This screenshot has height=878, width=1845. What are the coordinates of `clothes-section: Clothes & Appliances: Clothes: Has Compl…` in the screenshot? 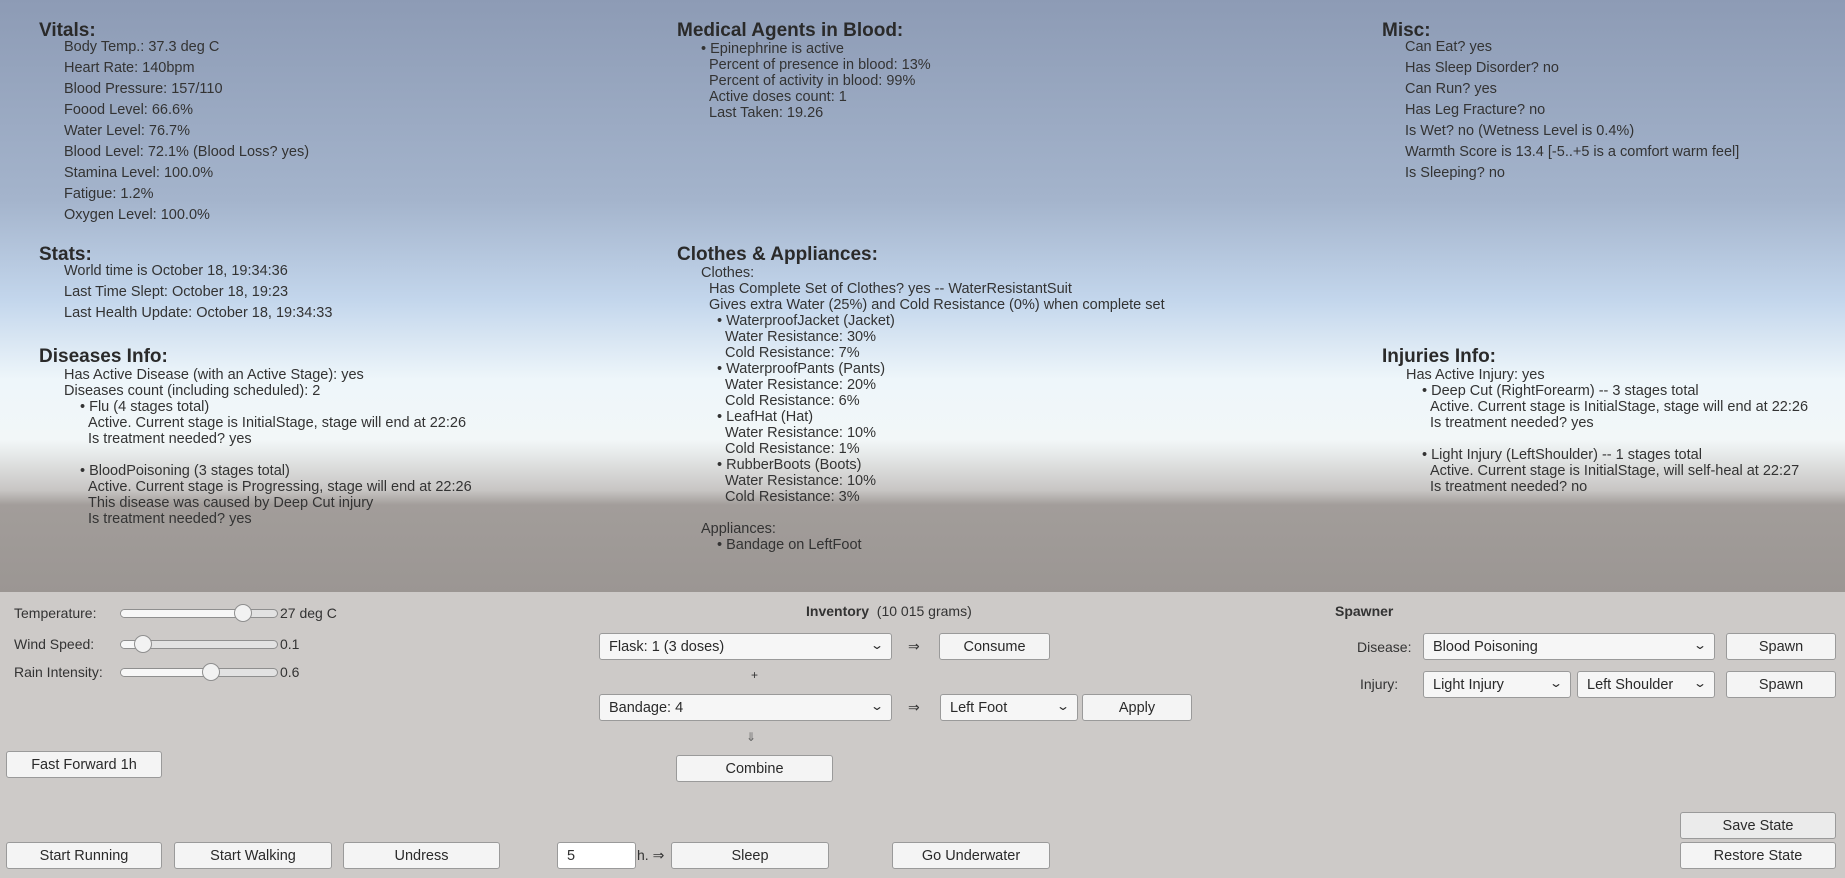 It's located at (921, 398).